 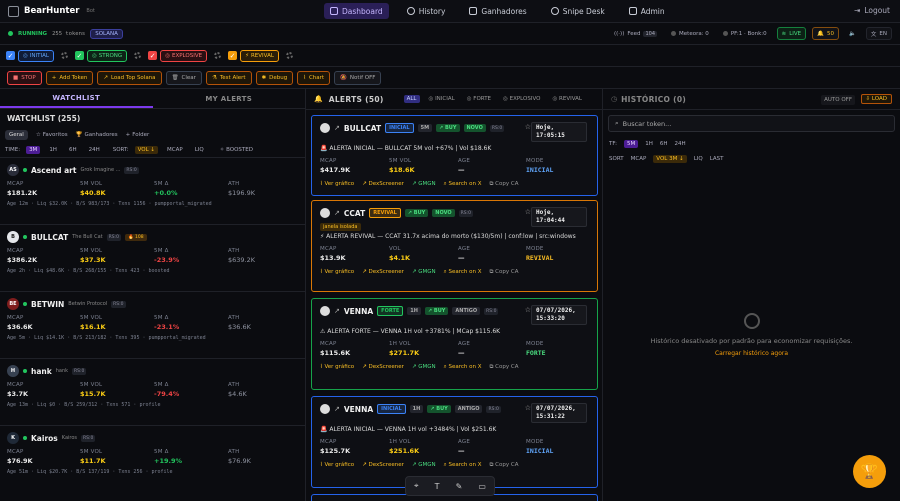 What do you see at coordinates (578, 11) in the screenshot?
I see `nav-snipe-desk: Snipe Desk` at bounding box center [578, 11].